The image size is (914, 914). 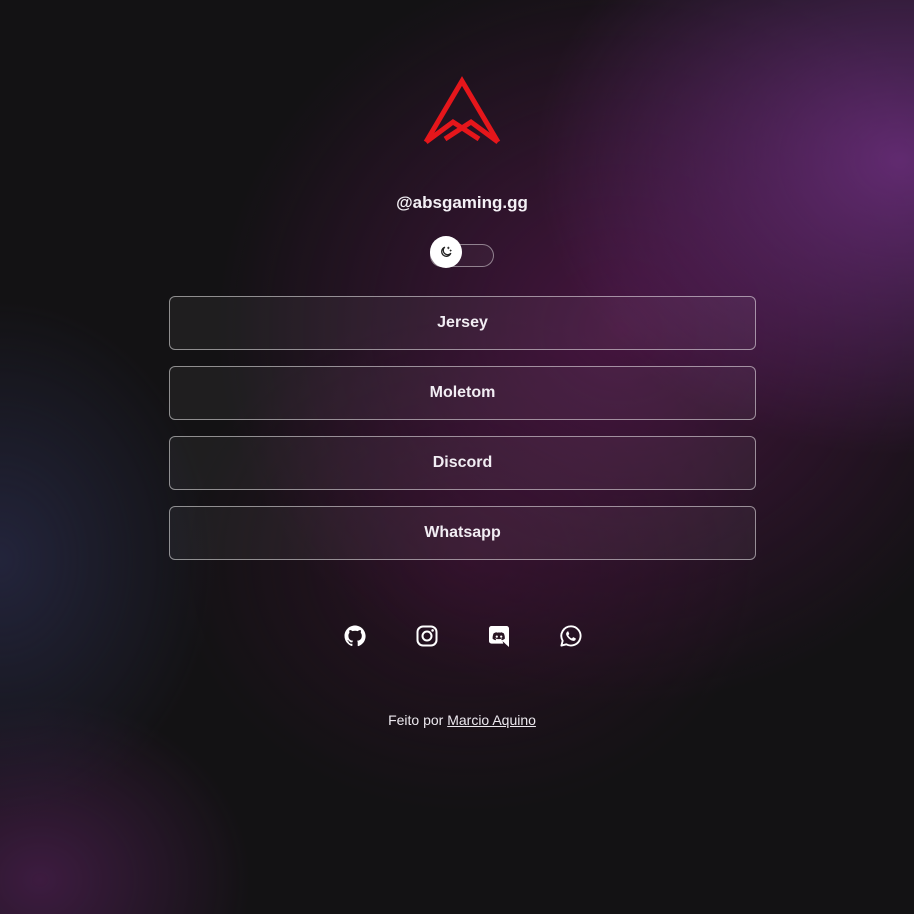 I want to click on jersey-link-button: Jersey, so click(x=462, y=323).